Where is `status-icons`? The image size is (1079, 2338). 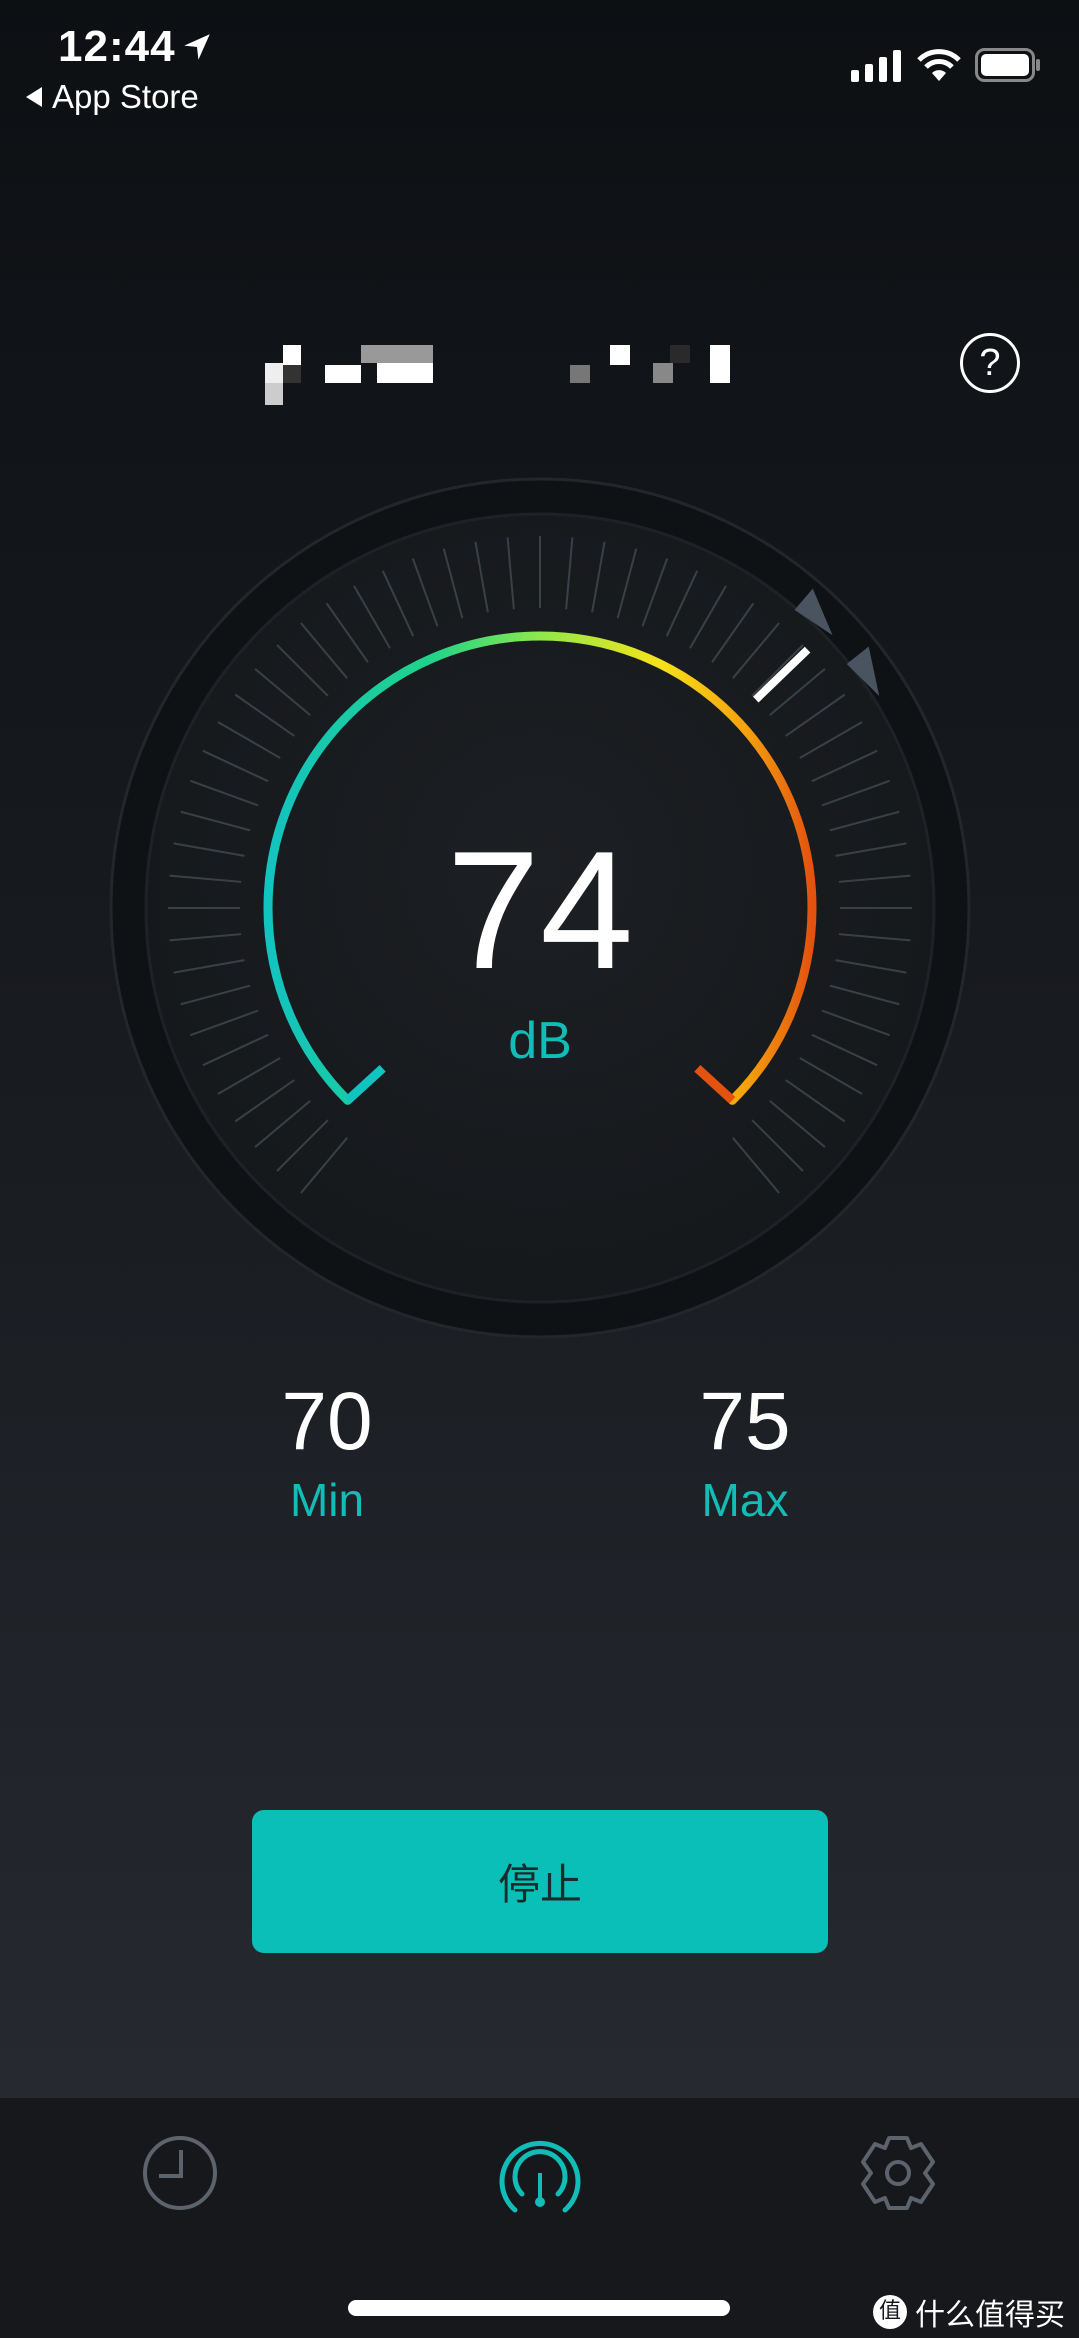
status-icons is located at coordinates (946, 65).